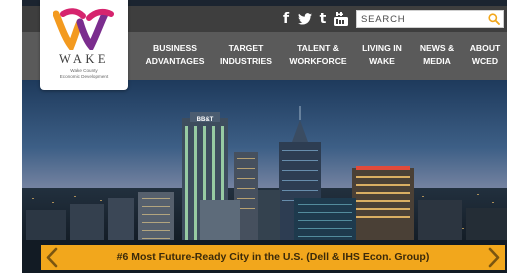 The image size is (507, 273). Describe the element at coordinates (318, 55) in the screenshot. I see `nav-talent-workforce: TALENT & WORKFORCE` at that location.